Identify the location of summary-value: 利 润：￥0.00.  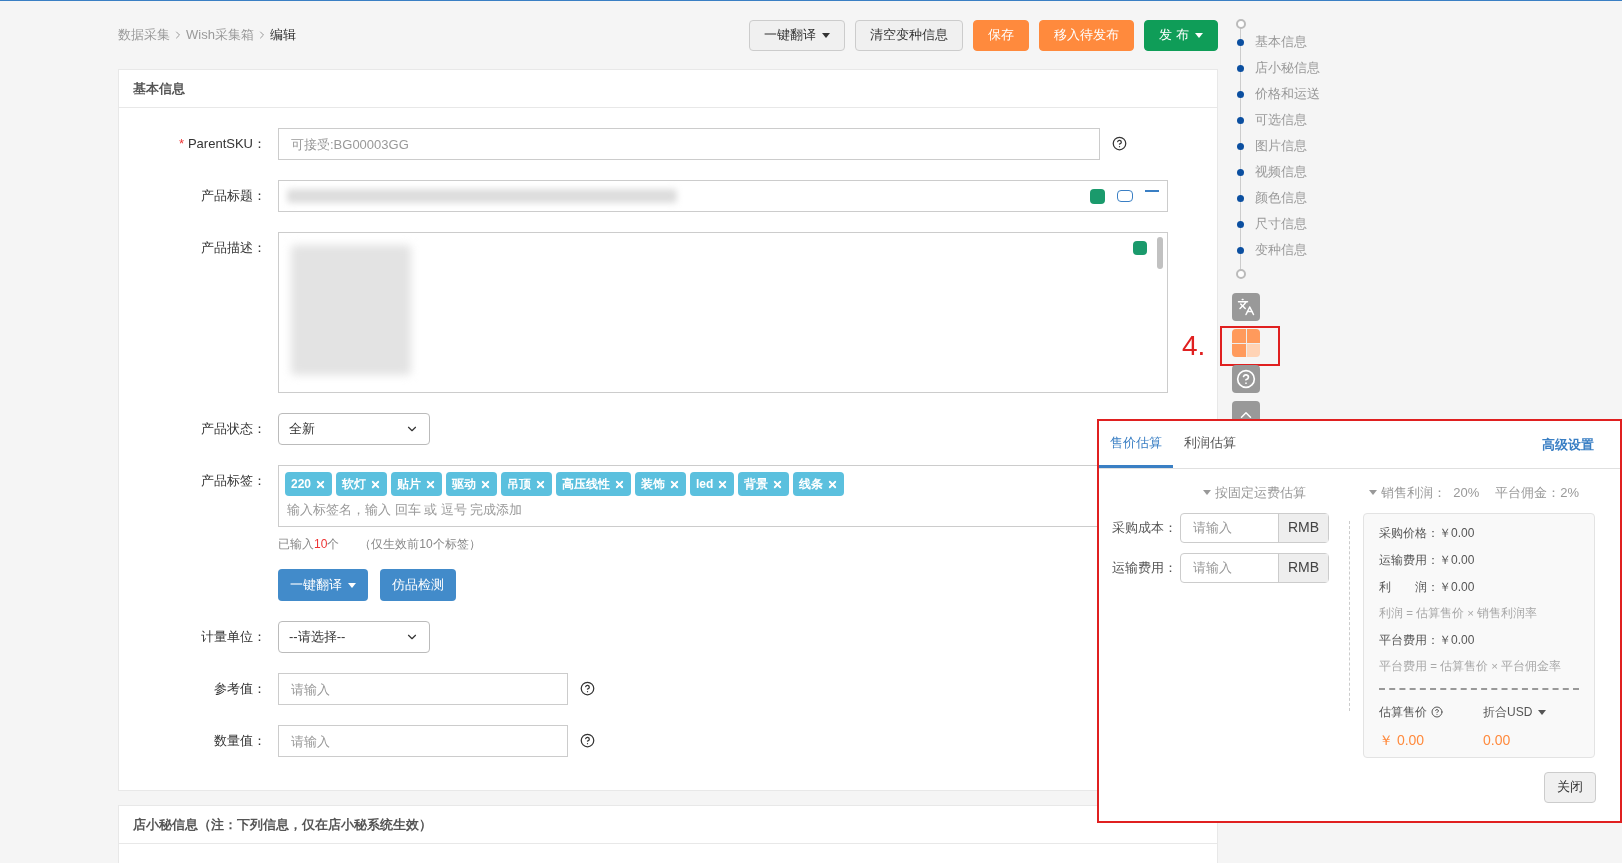
(1427, 587).